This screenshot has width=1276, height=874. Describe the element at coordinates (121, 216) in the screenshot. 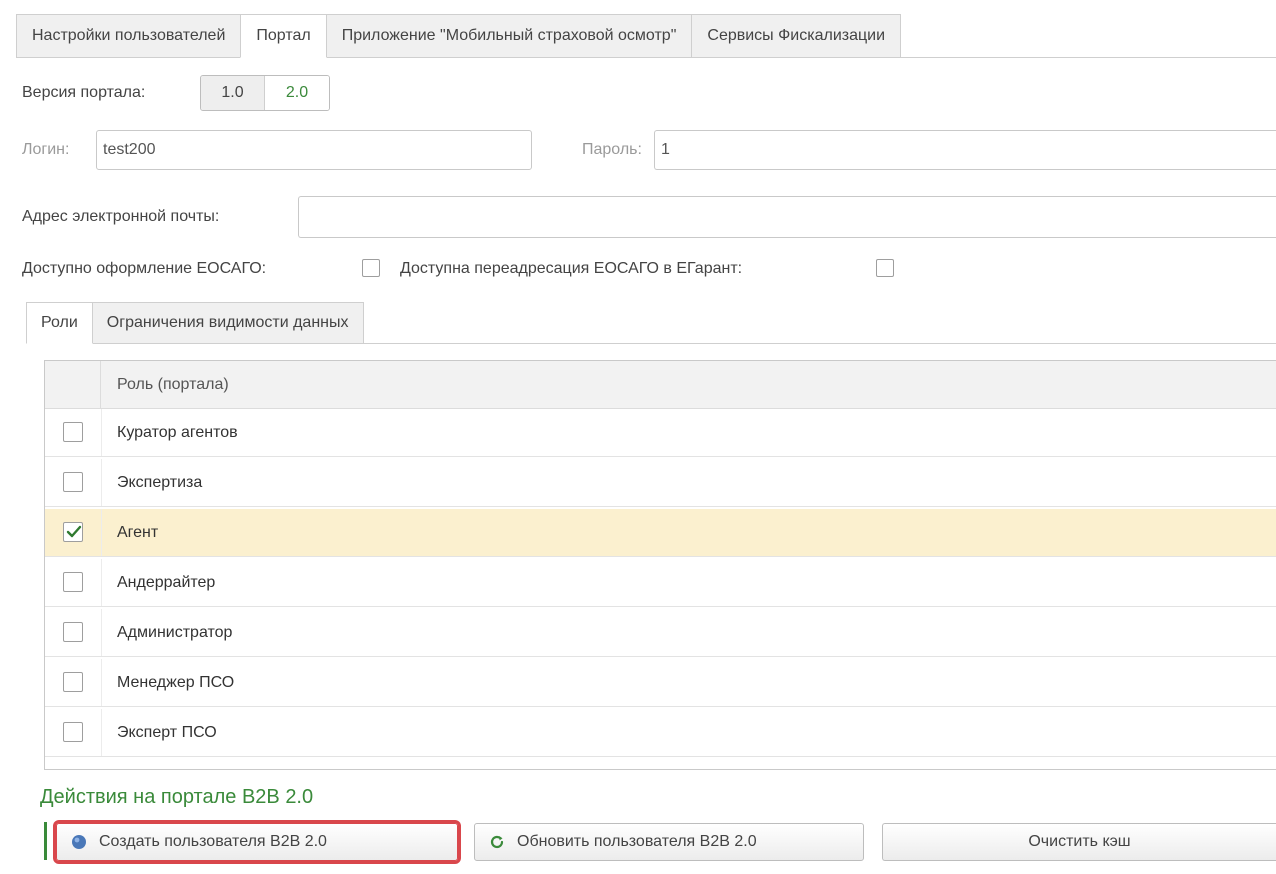

I see `email-label: Адрес электронной почты:` at that location.